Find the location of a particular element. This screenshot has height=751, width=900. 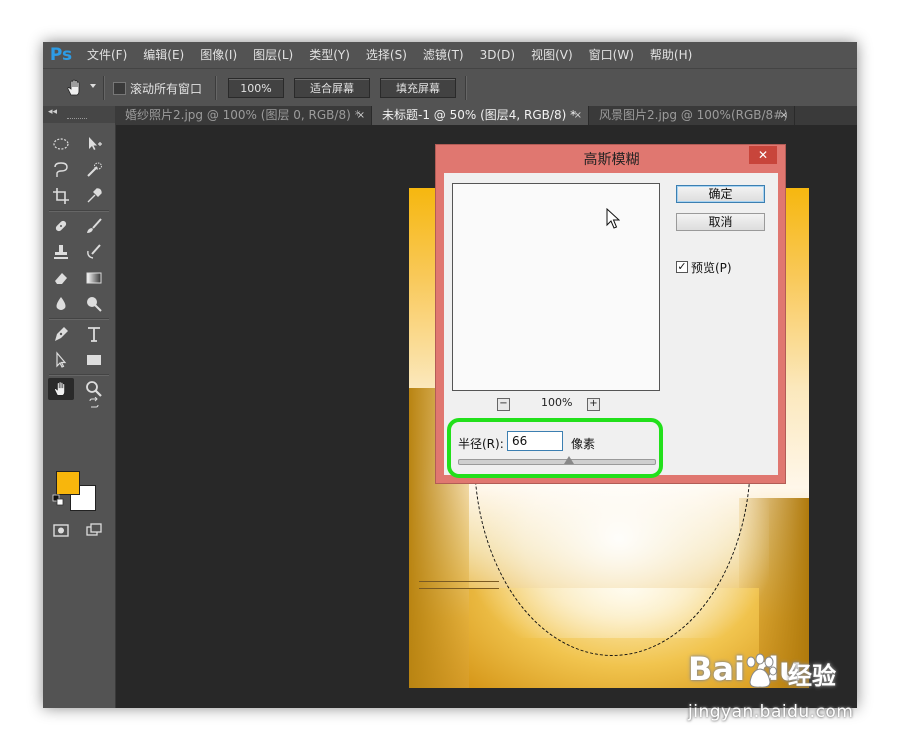

tool-preset-chevron-down-icon is located at coordinates (93, 86).